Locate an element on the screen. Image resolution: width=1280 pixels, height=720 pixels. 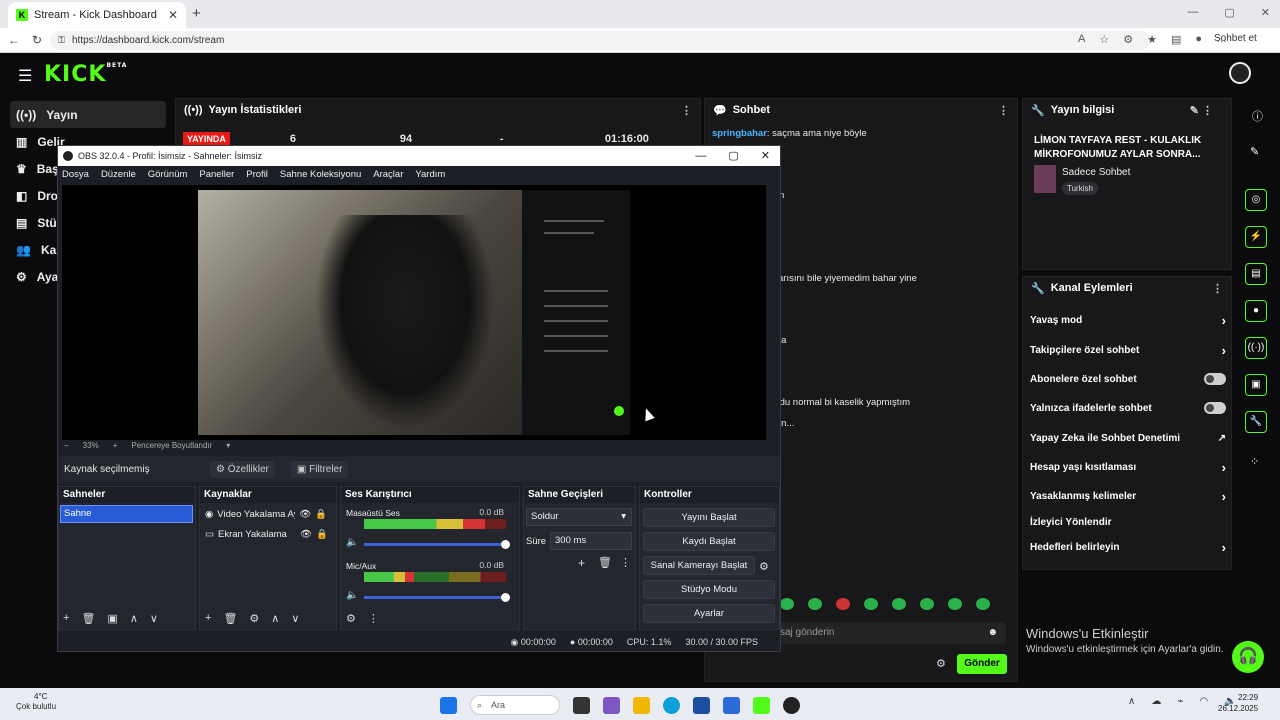
zoom-in-icon: + is located at coordinates (115, 446).